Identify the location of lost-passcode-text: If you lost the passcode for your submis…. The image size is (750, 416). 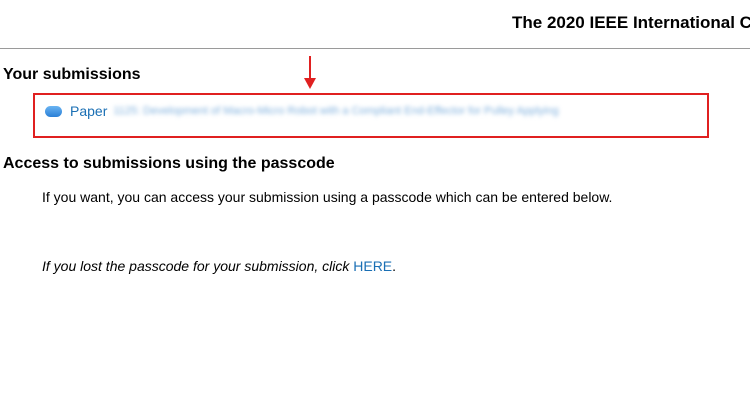
(219, 266).